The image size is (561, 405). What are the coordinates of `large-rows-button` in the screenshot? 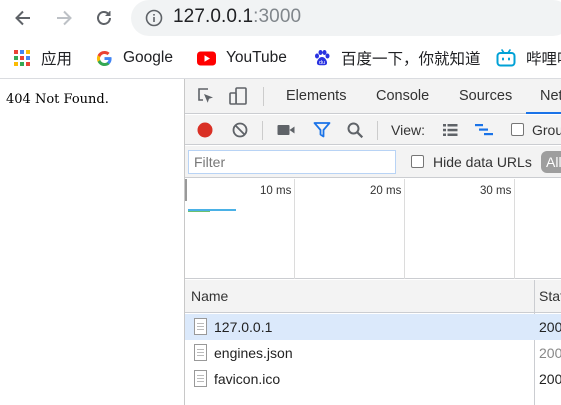 It's located at (450, 130).